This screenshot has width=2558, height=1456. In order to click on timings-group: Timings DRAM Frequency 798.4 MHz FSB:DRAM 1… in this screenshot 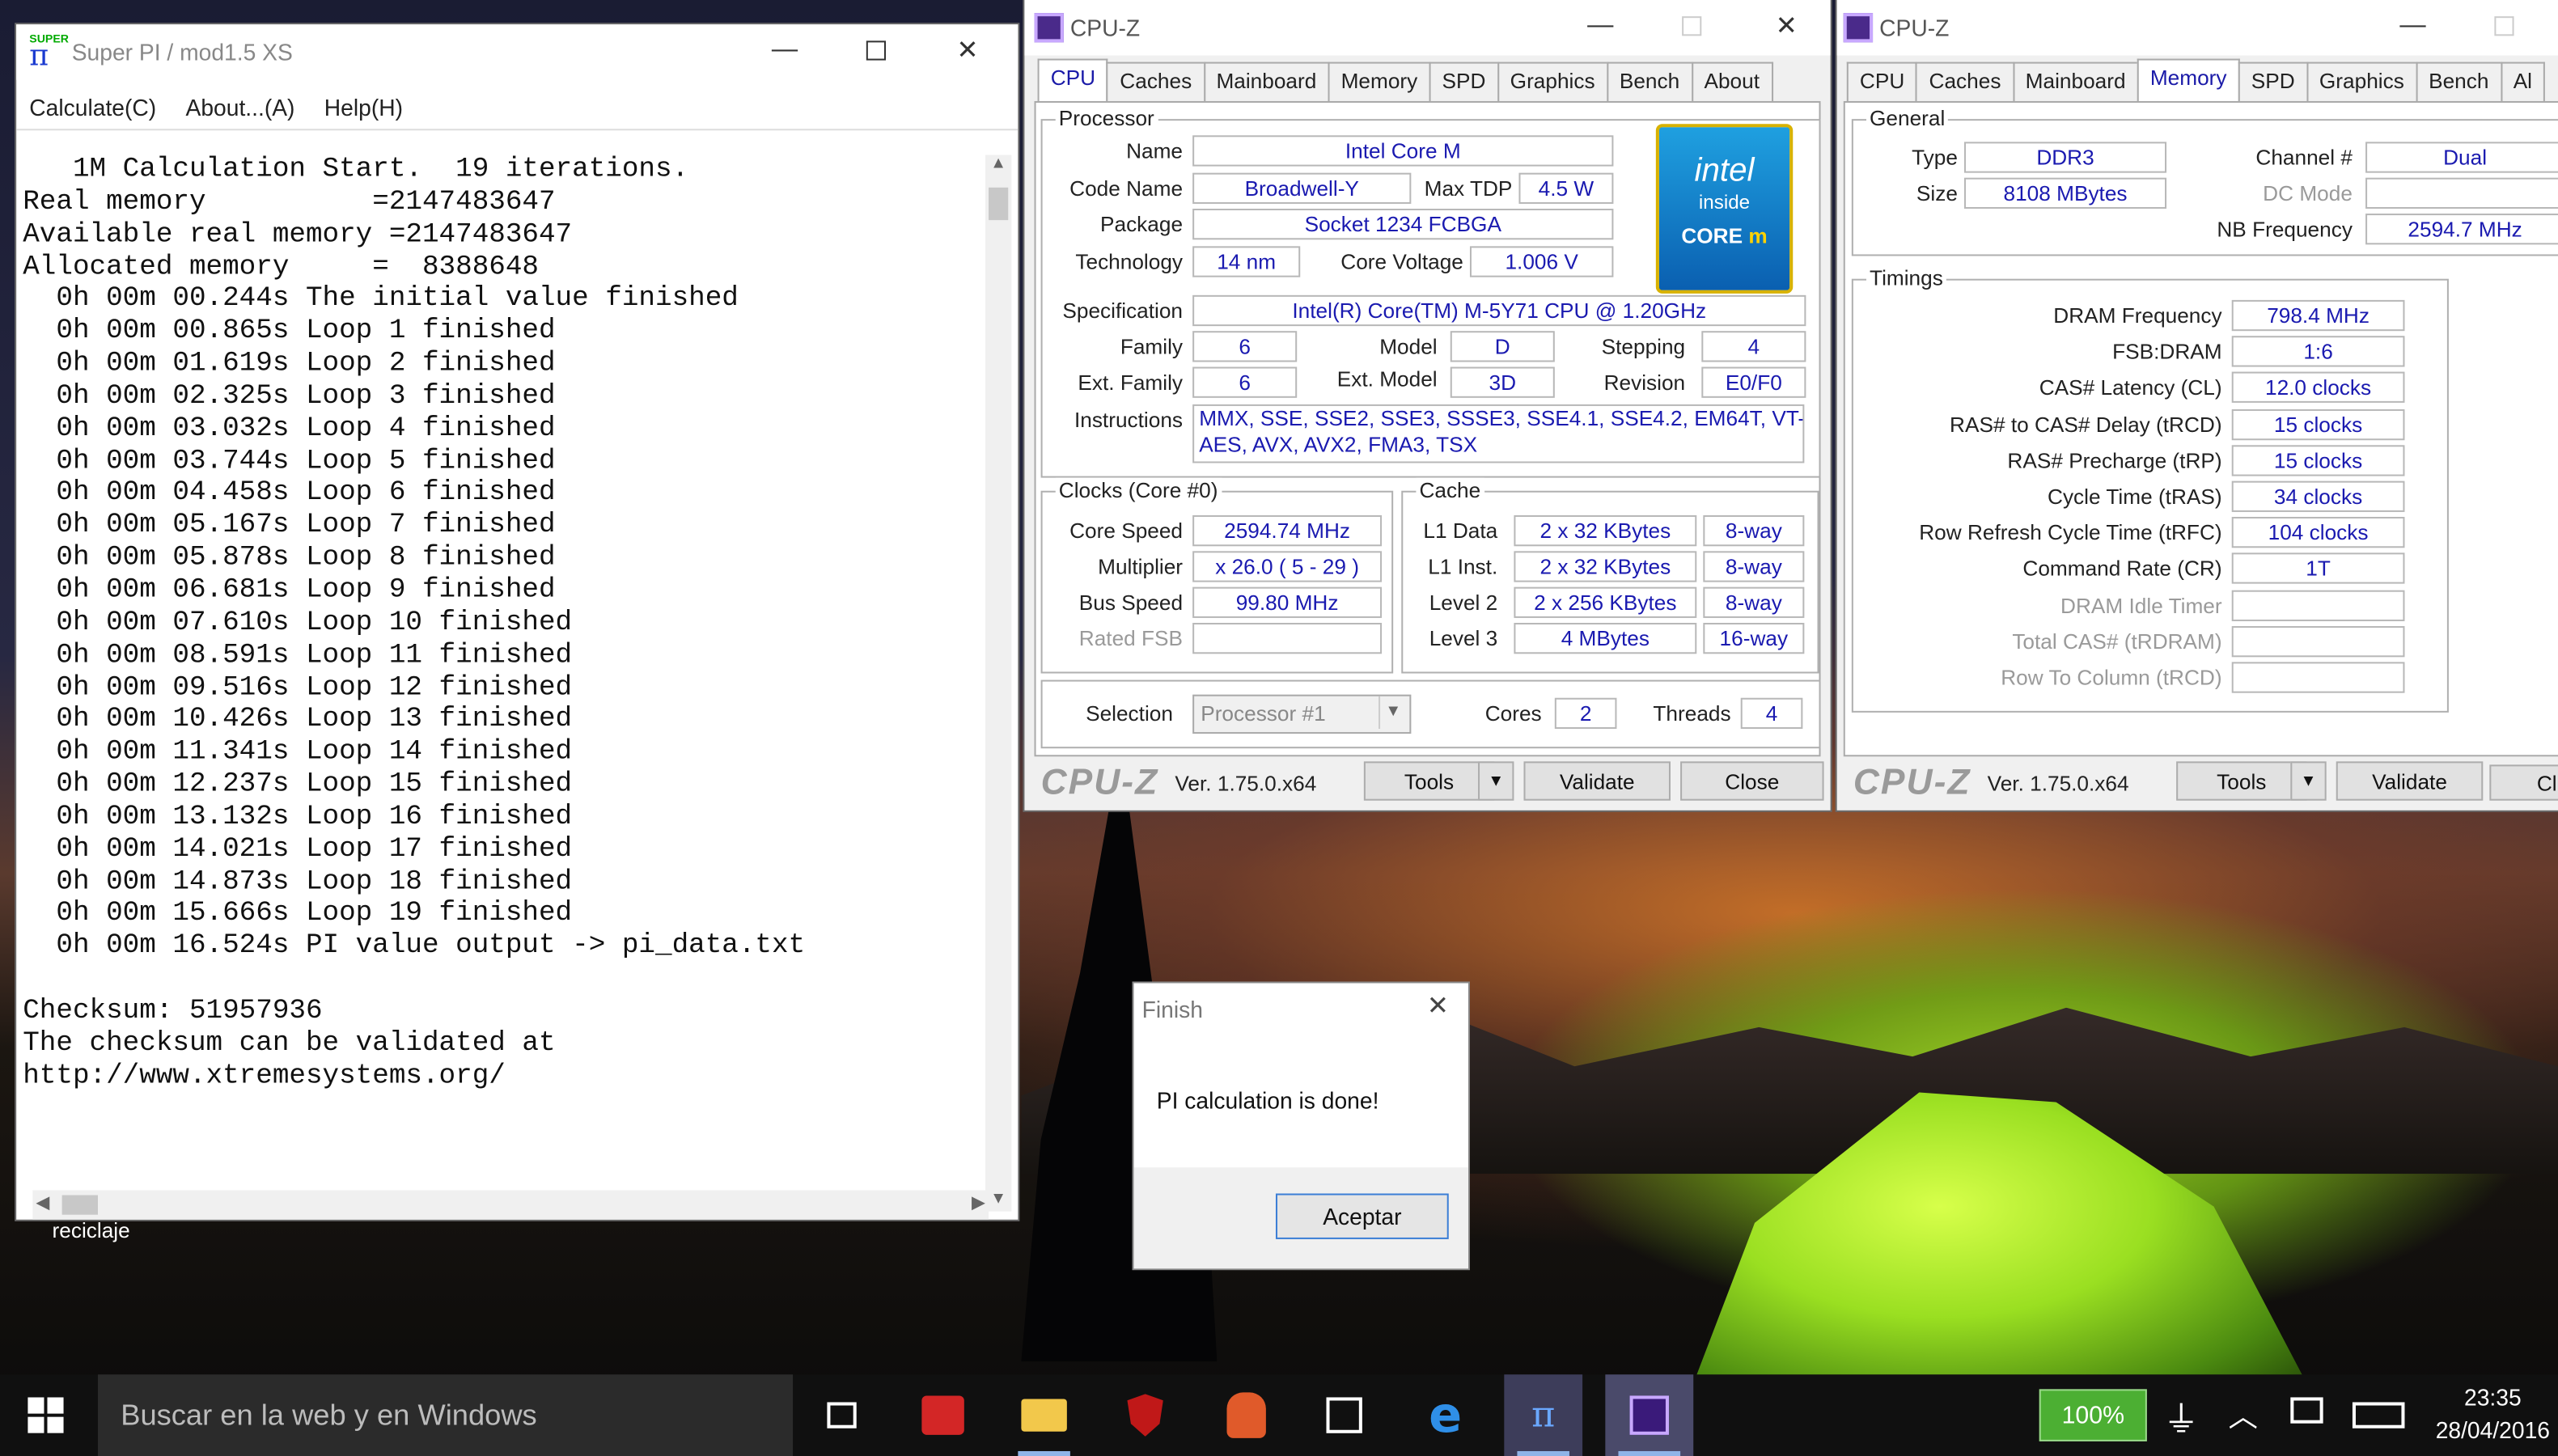, I will do `click(2150, 489)`.